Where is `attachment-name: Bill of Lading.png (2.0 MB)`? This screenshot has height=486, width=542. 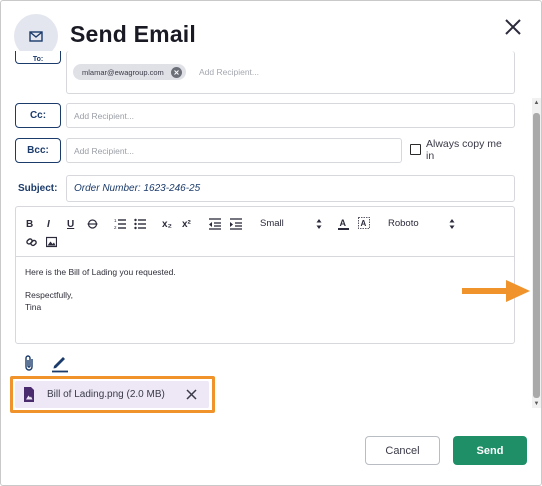 attachment-name: Bill of Lading.png (2.0 MB) is located at coordinates (106, 394).